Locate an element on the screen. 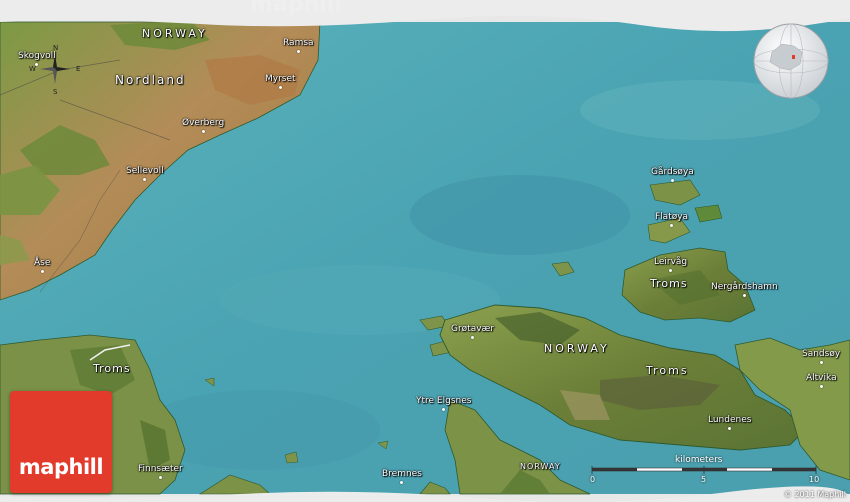 The width and height of the screenshot is (850, 502). label-troms-west: Troms is located at coordinates (112, 368).